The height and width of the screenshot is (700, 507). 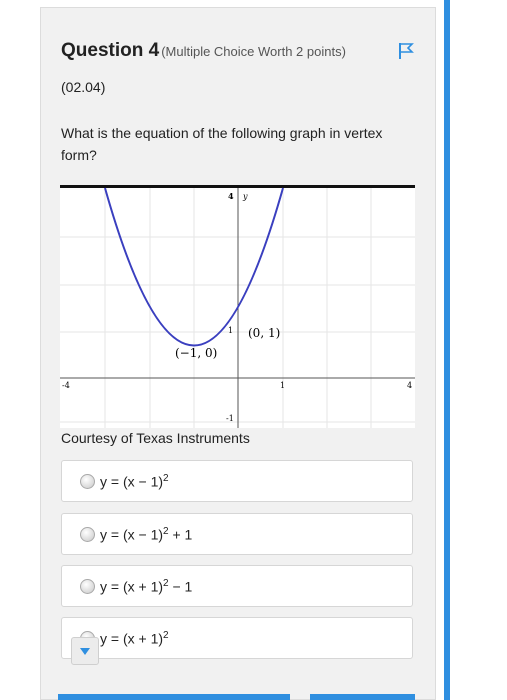 I want to click on choice-1-text: y = (x − 1)2, so click(x=134, y=481).